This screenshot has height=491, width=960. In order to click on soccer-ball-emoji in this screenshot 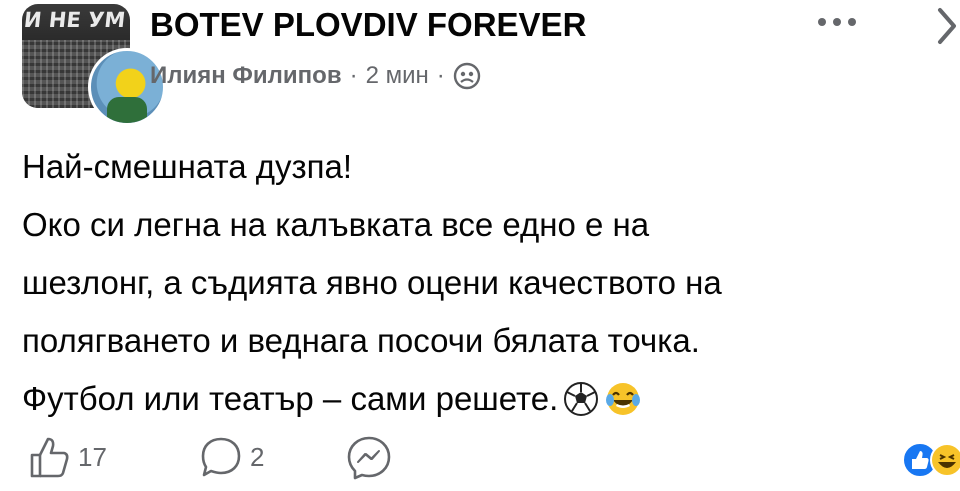, I will do `click(581, 399)`.